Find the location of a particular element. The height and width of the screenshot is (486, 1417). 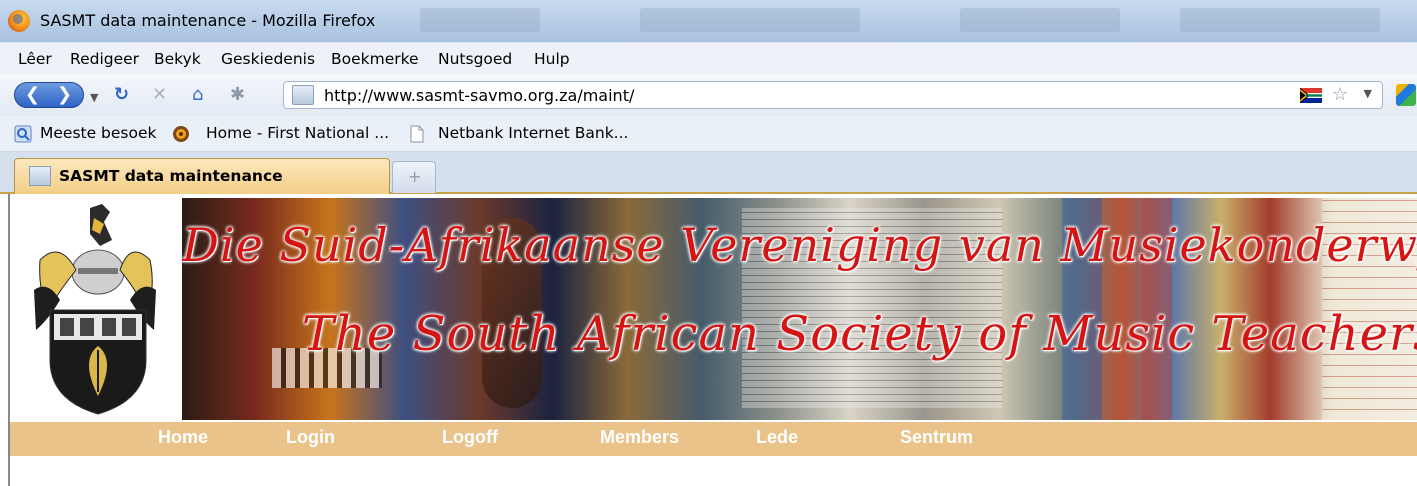

page-icon is located at coordinates (417, 134).